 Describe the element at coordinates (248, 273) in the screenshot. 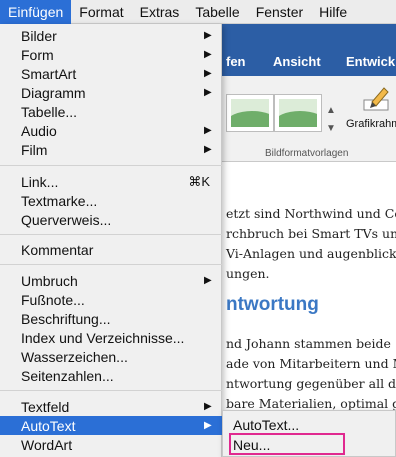

I see `document-line: ungen.` at that location.